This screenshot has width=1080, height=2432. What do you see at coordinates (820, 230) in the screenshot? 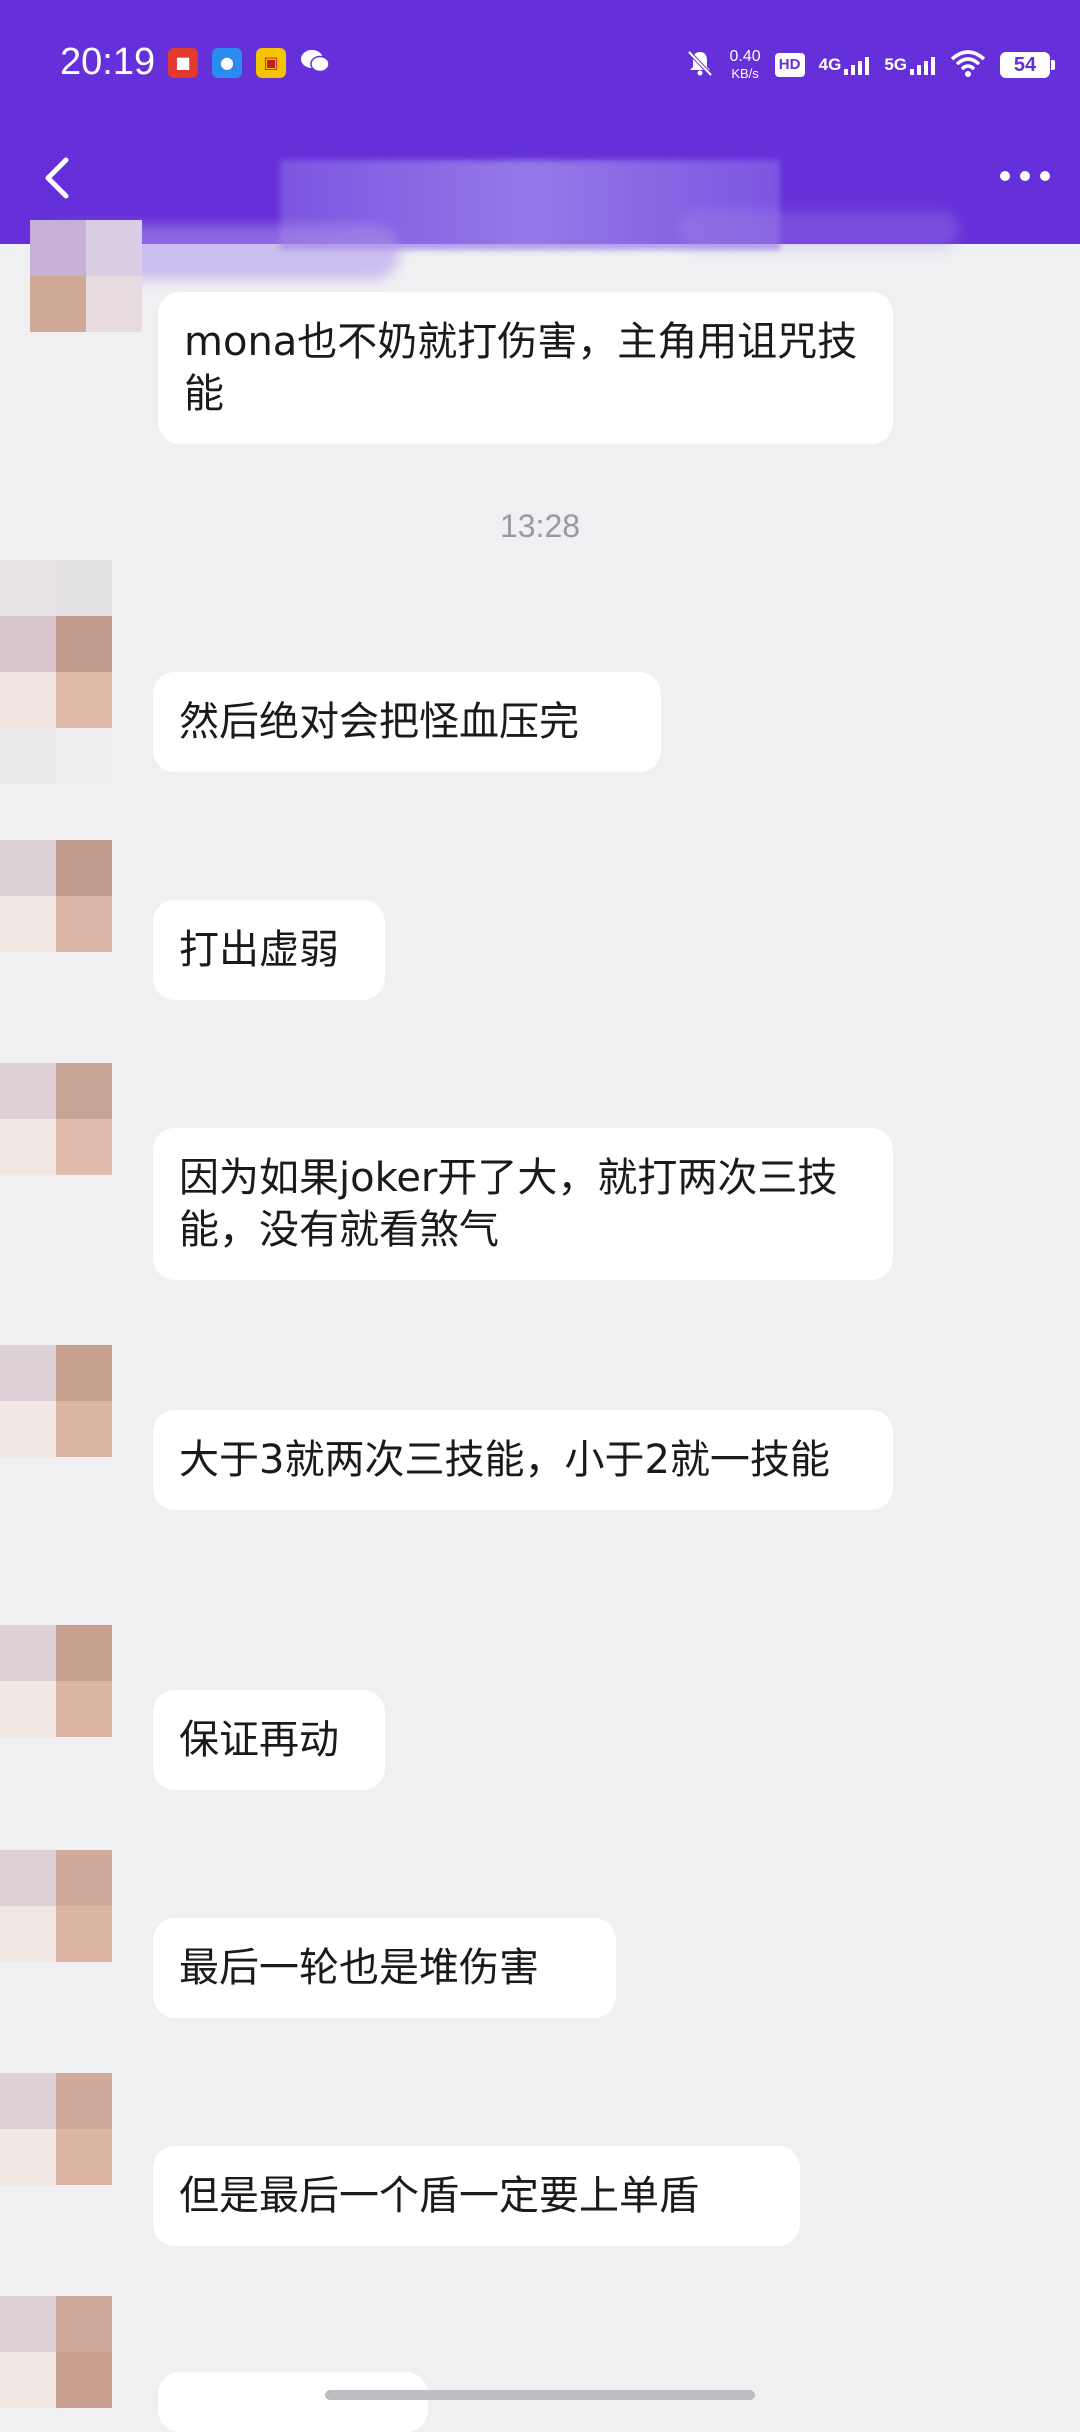
I see `redaction-scribble` at bounding box center [820, 230].